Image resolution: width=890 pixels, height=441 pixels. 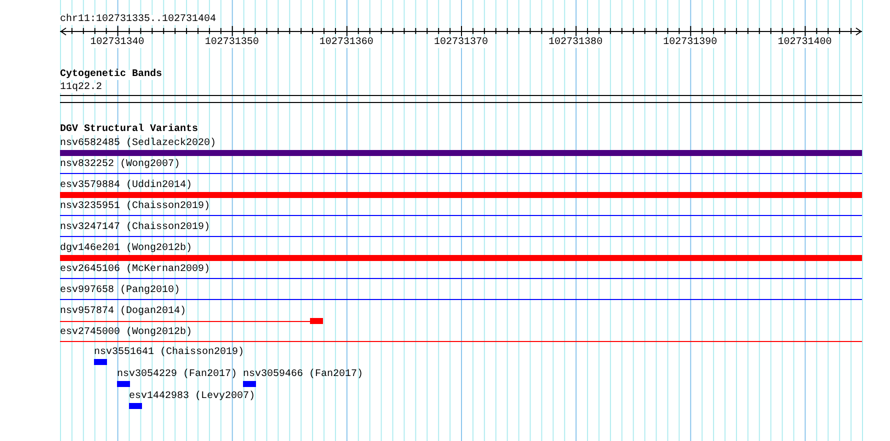 I want to click on variant-label: esv2745000 (Wong2012b), so click(x=126, y=333).